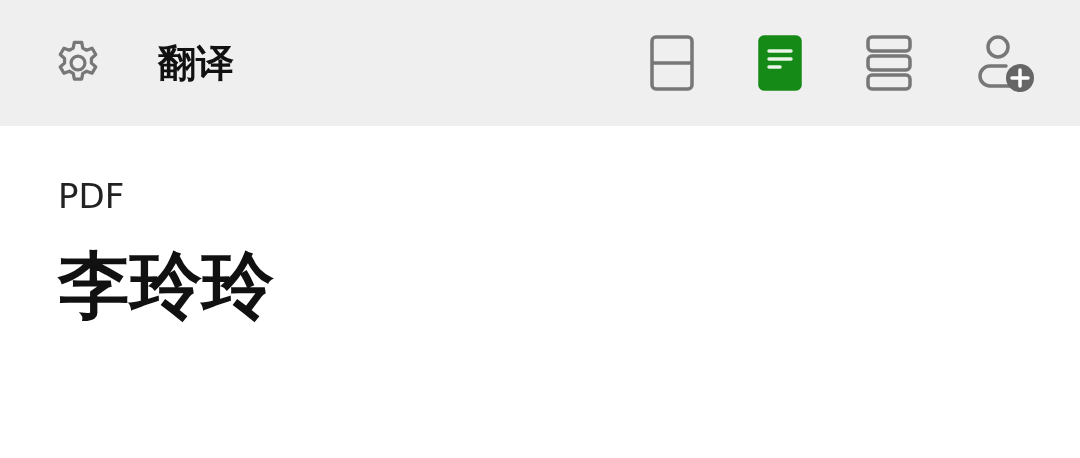  What do you see at coordinates (92, 196) in the screenshot?
I see `document-type-label: PDF` at bounding box center [92, 196].